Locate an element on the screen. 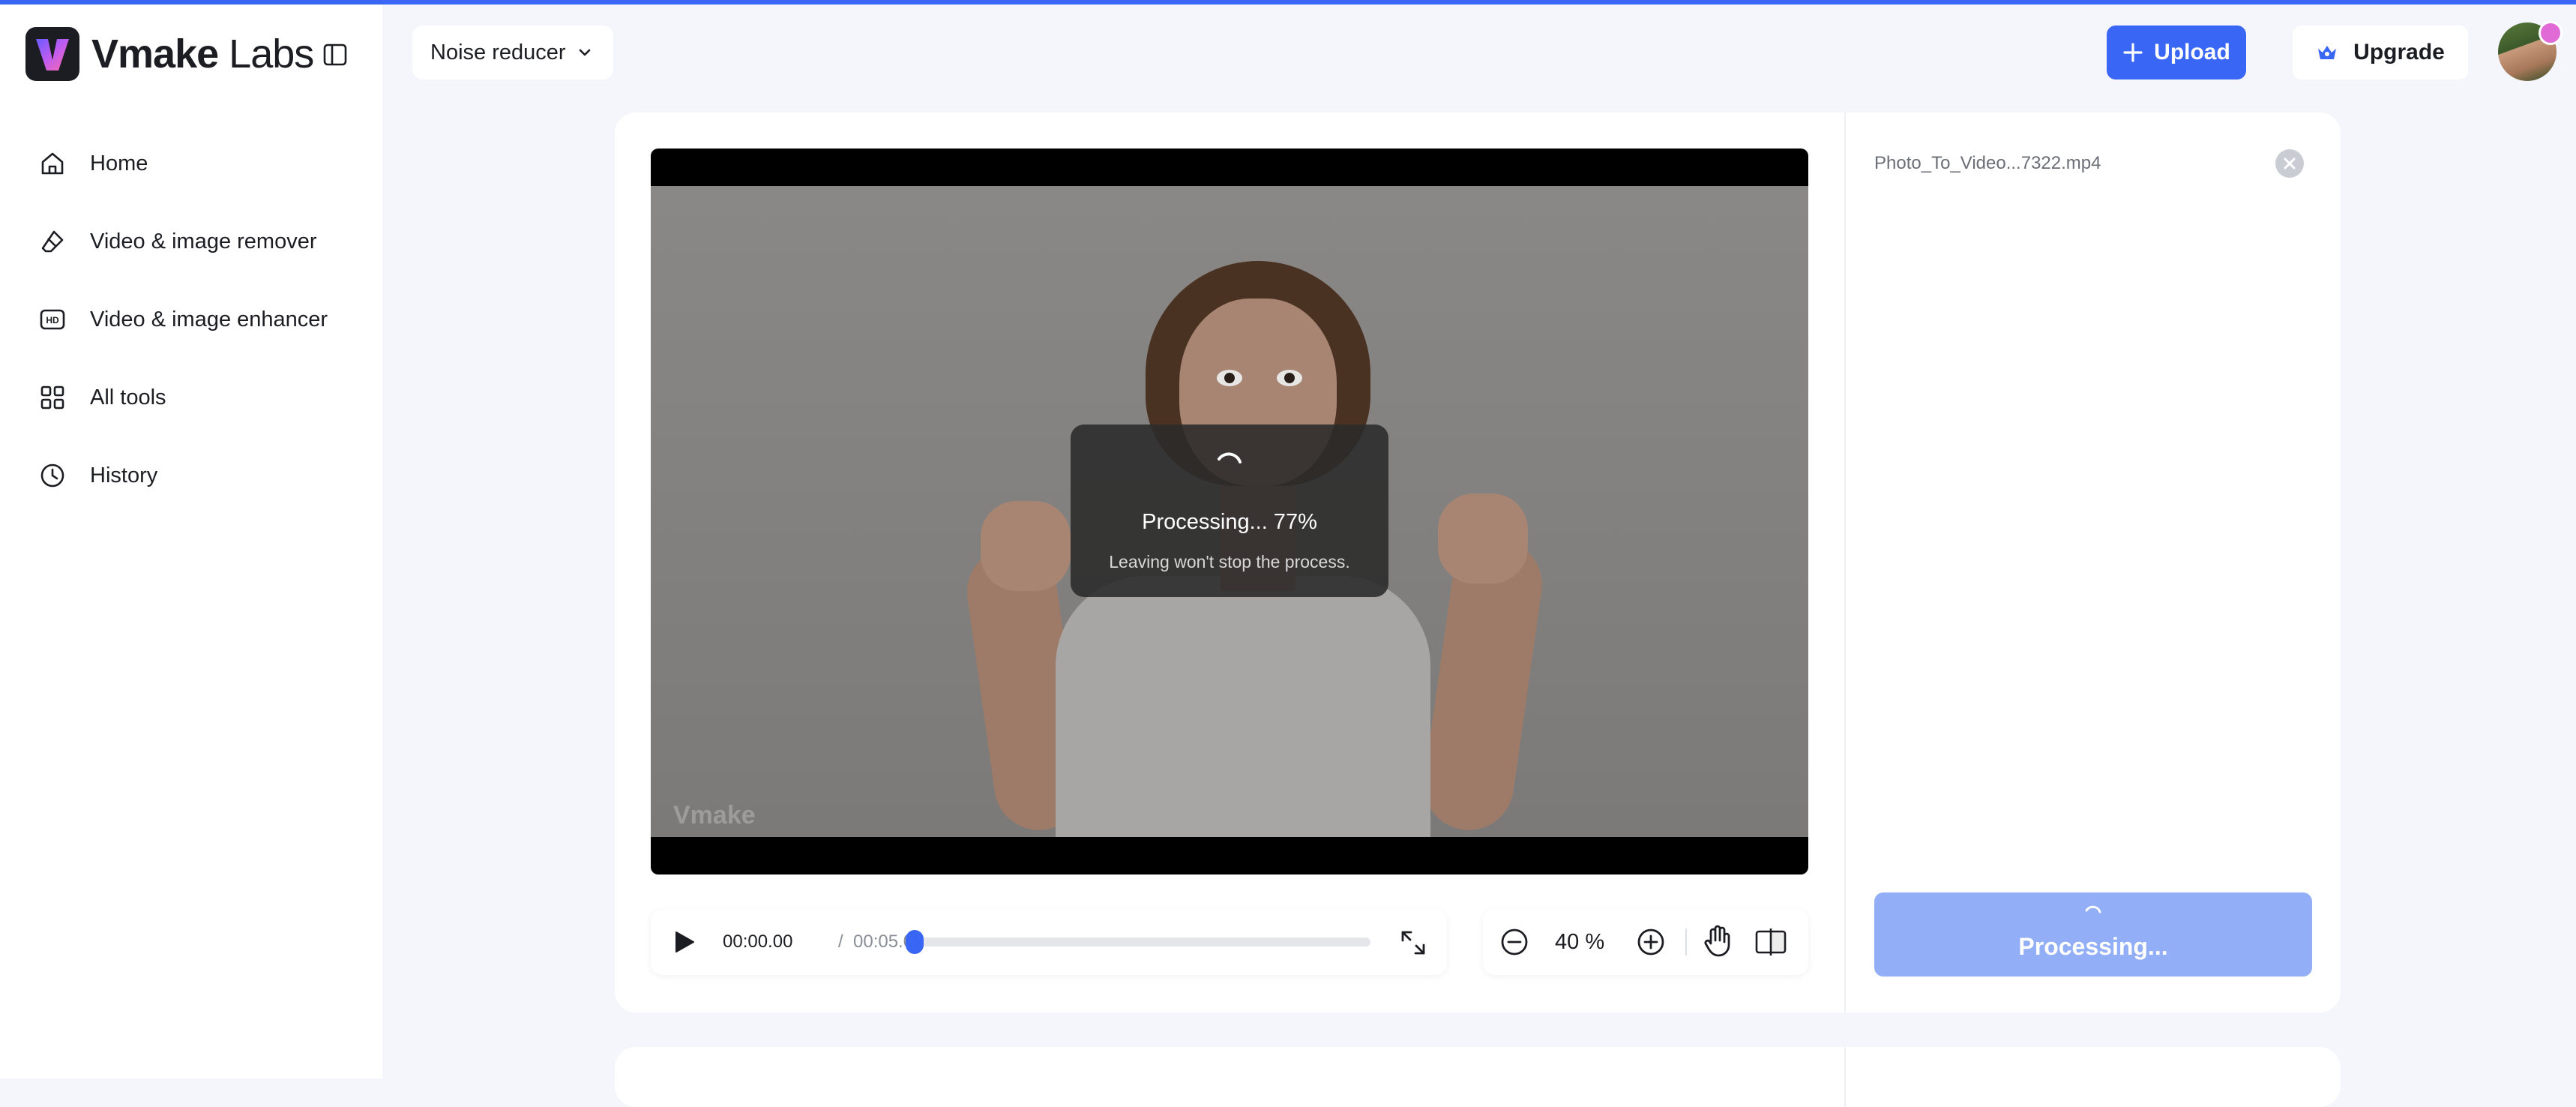 Image resolution: width=2576 pixels, height=1107 pixels. avatar-badge-icon is located at coordinates (2551, 33).